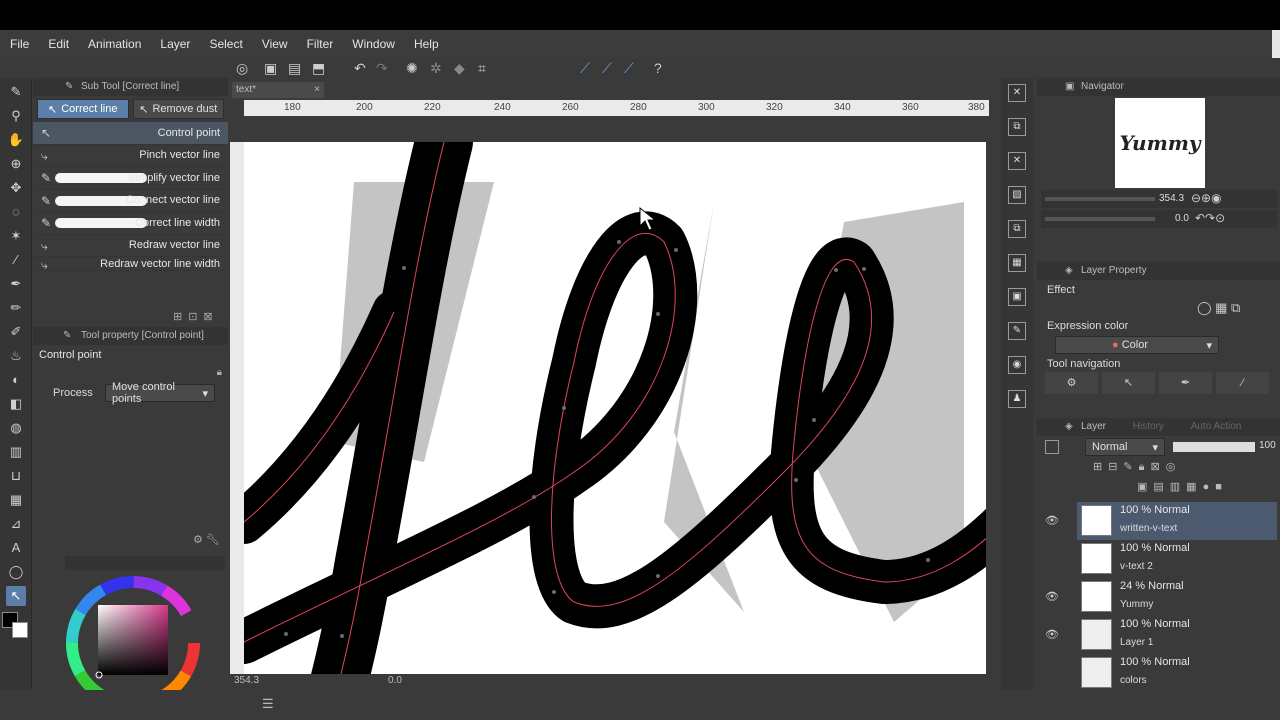 This screenshot has height=720, width=1280. What do you see at coordinates (145, 563) in the screenshot?
I see `color-panel-tabs` at bounding box center [145, 563].